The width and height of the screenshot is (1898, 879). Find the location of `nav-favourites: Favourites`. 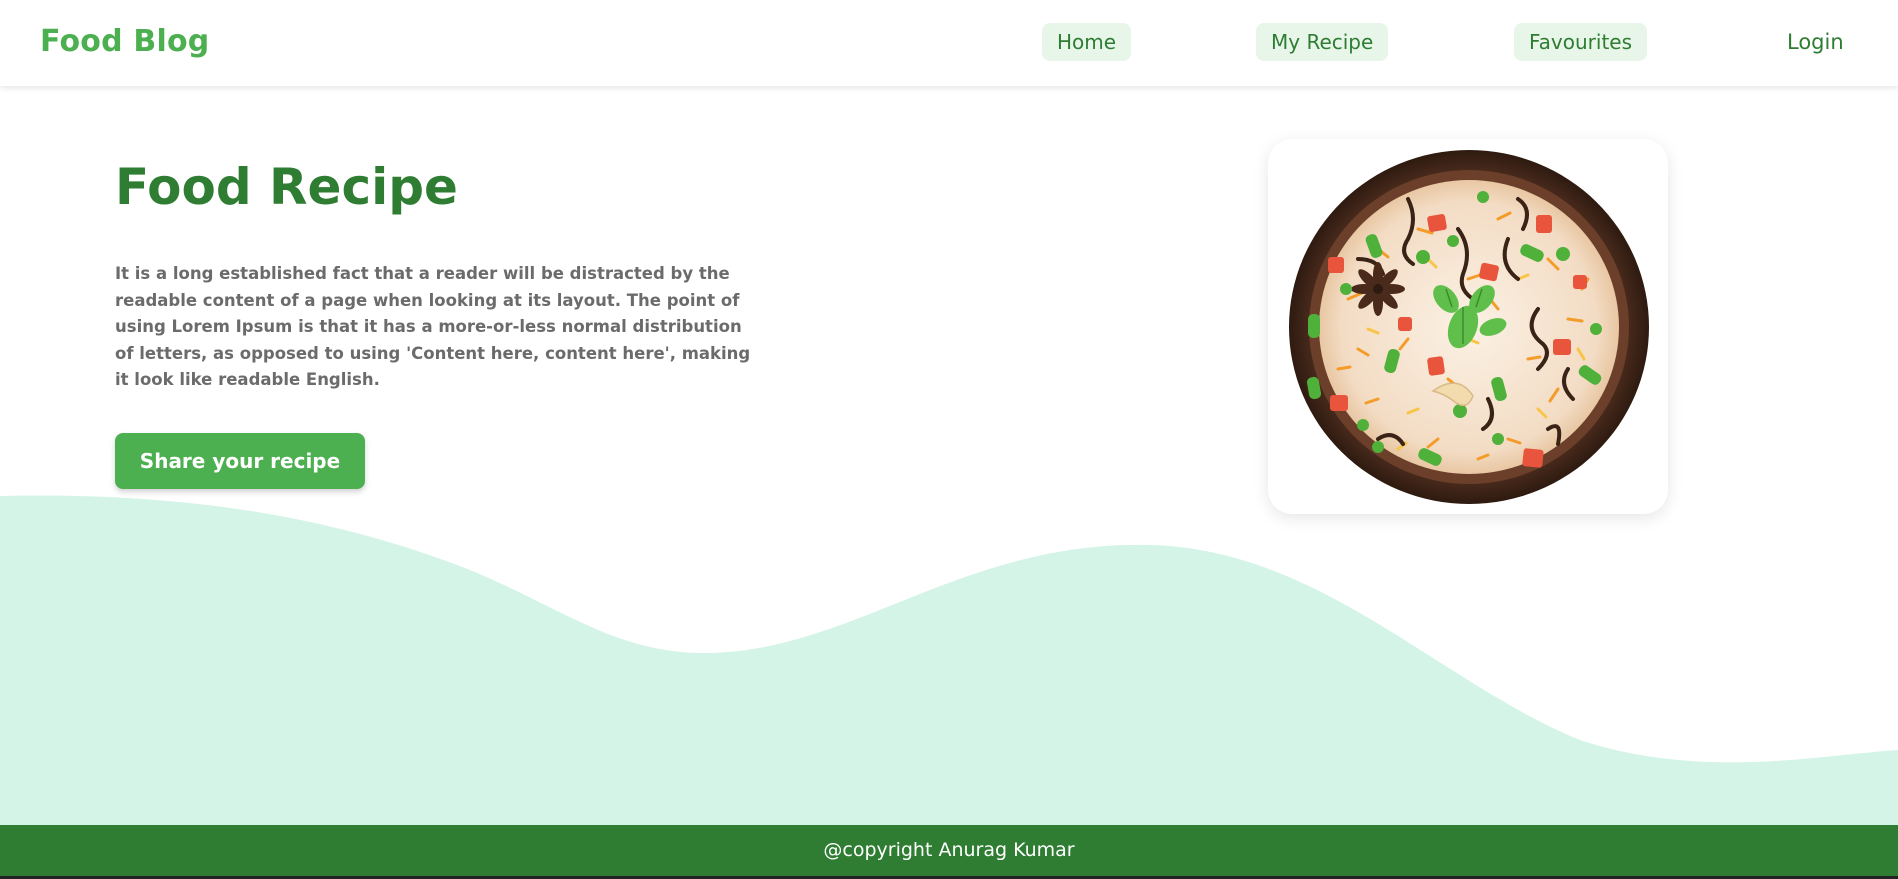

nav-favourites: Favourites is located at coordinates (1581, 42).